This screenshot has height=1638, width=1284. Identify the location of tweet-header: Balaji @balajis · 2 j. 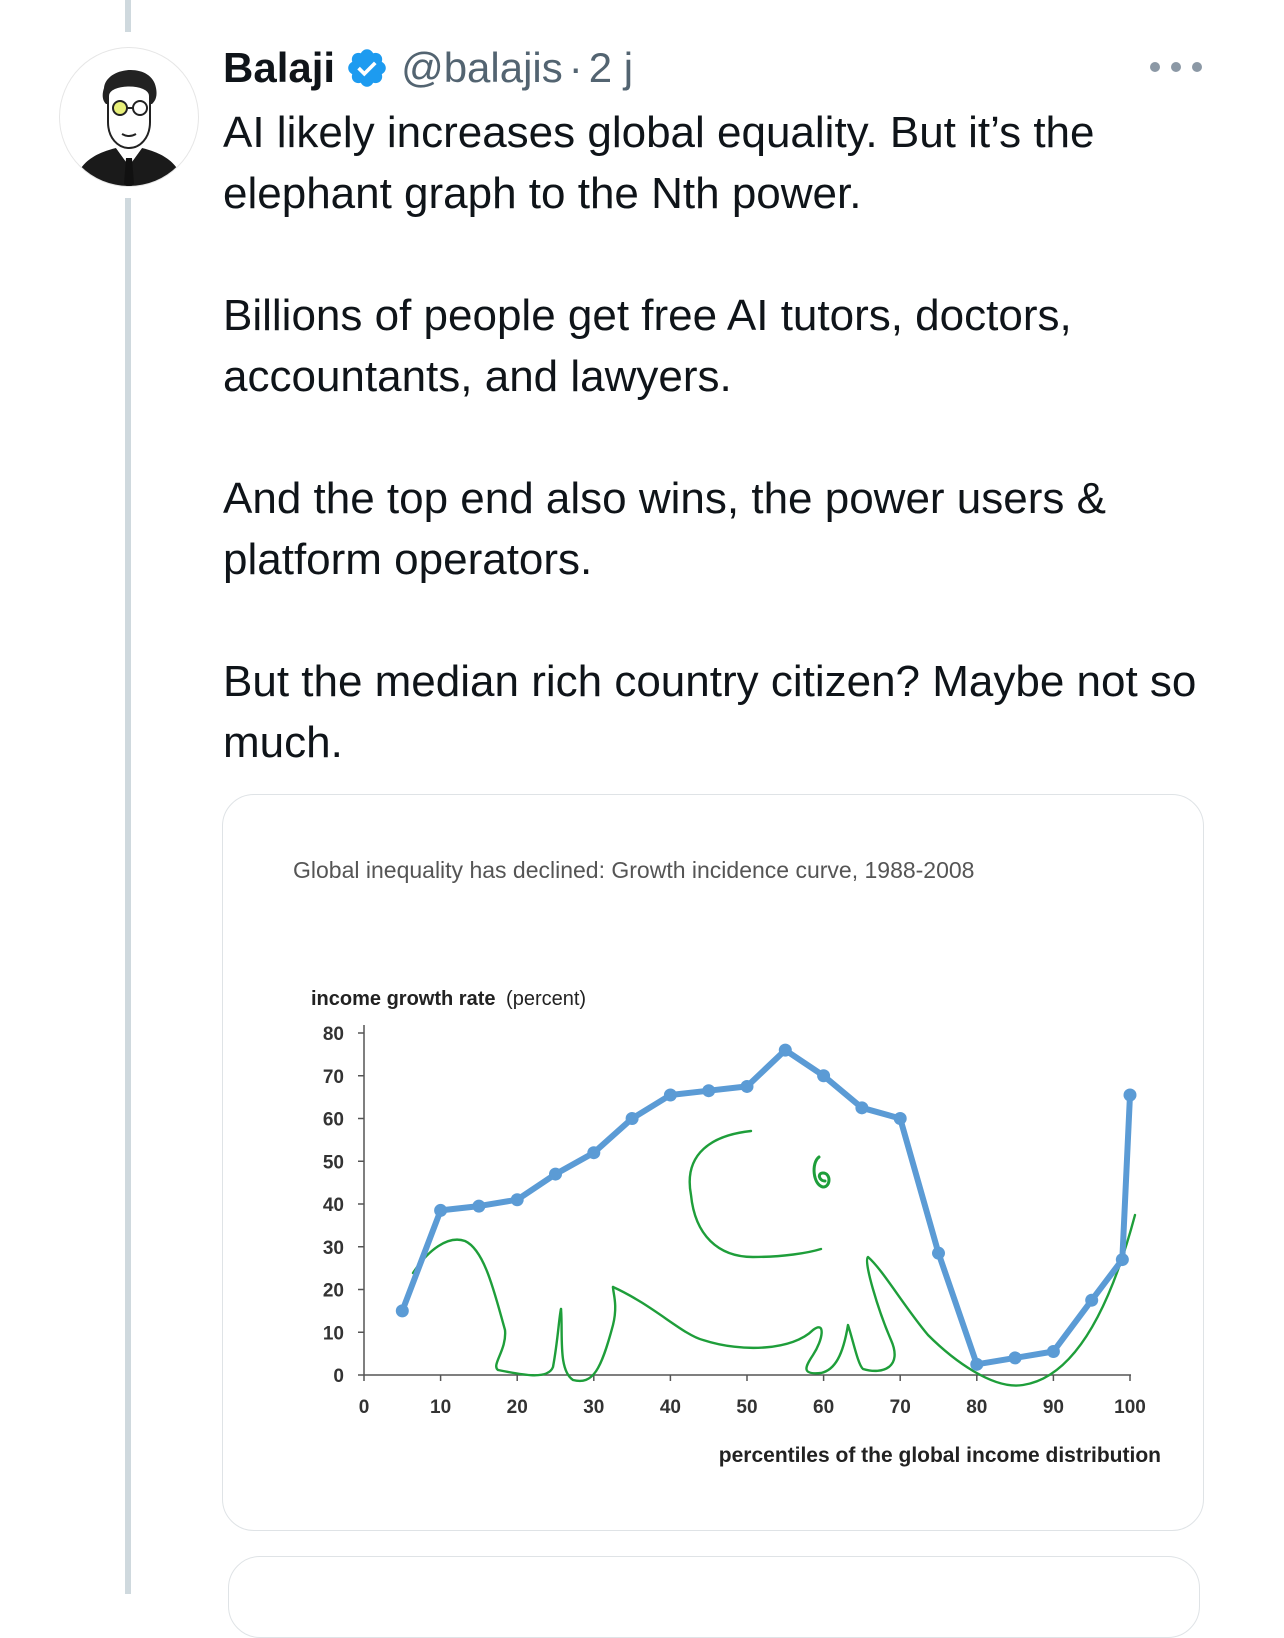
(428, 68).